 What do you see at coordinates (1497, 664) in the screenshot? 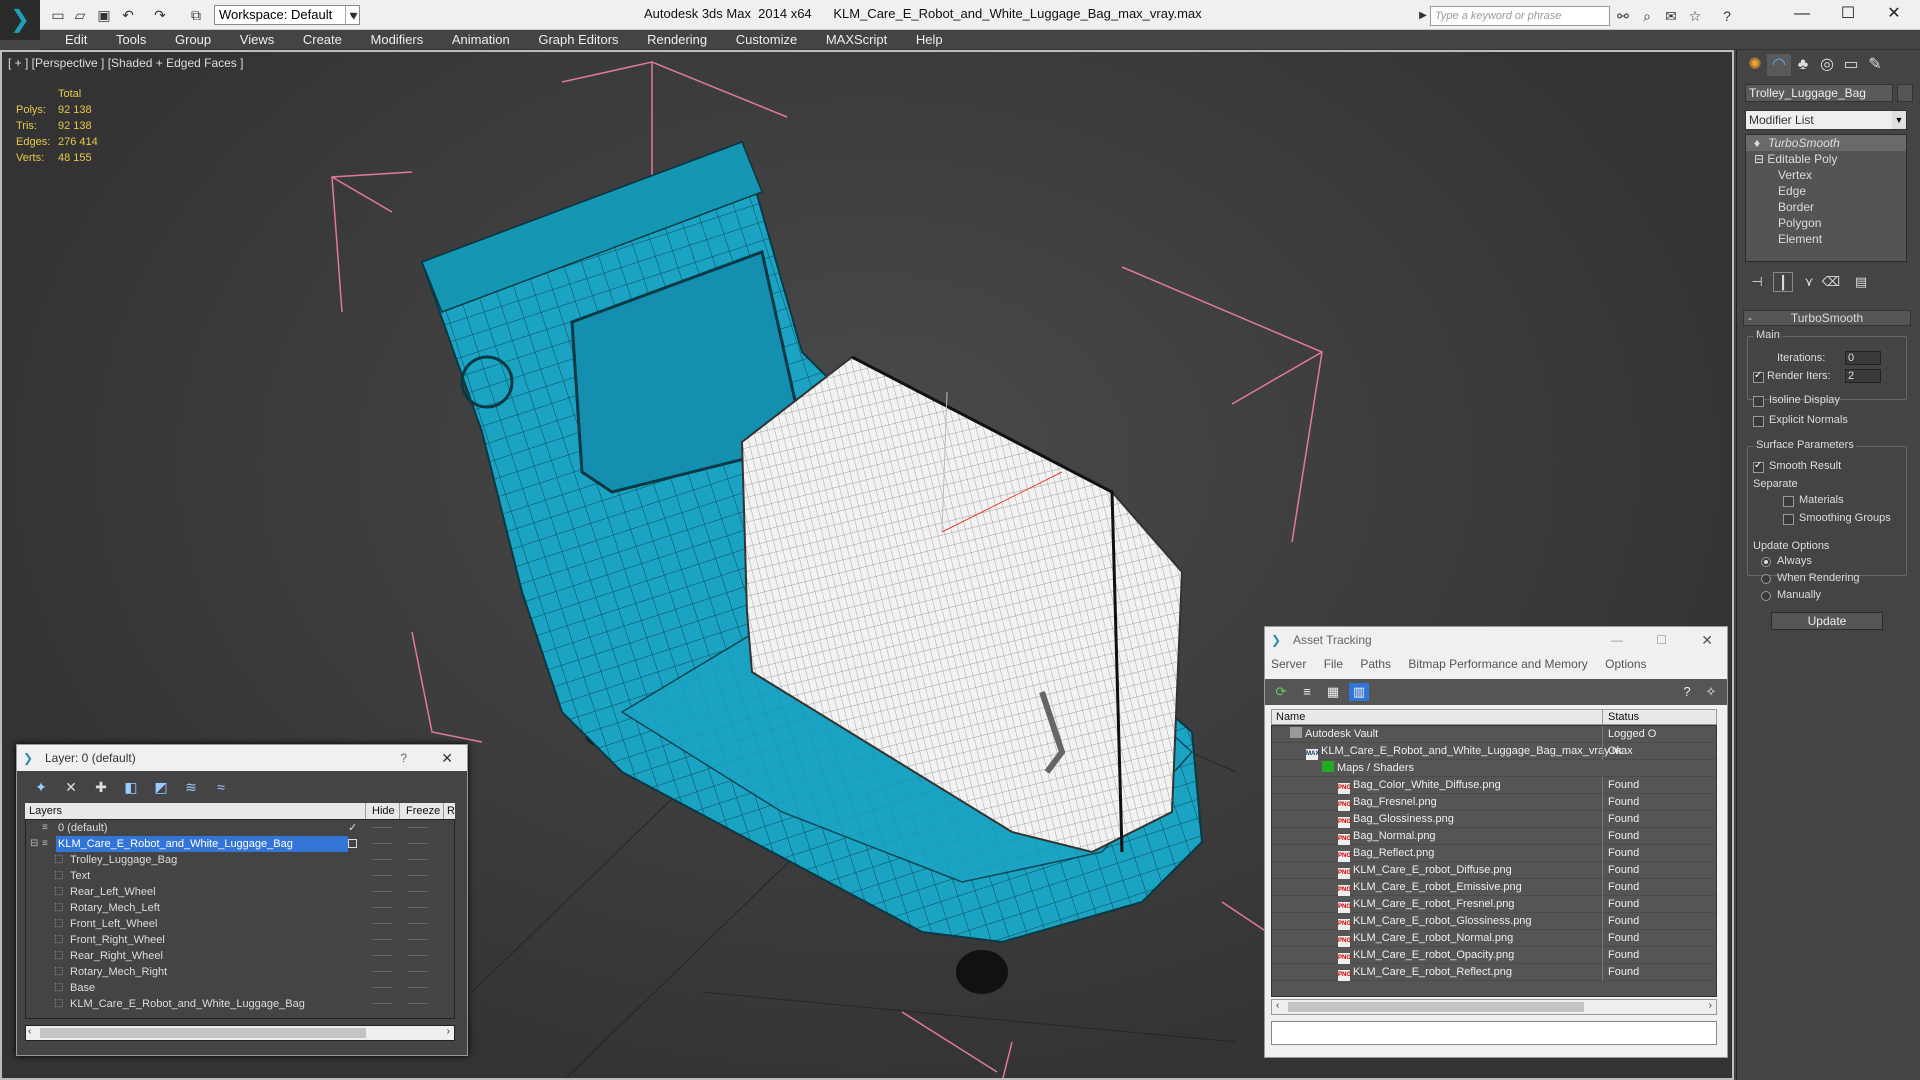
I see `menu-bitmap-performance: Bitmap Performance and Memory` at bounding box center [1497, 664].